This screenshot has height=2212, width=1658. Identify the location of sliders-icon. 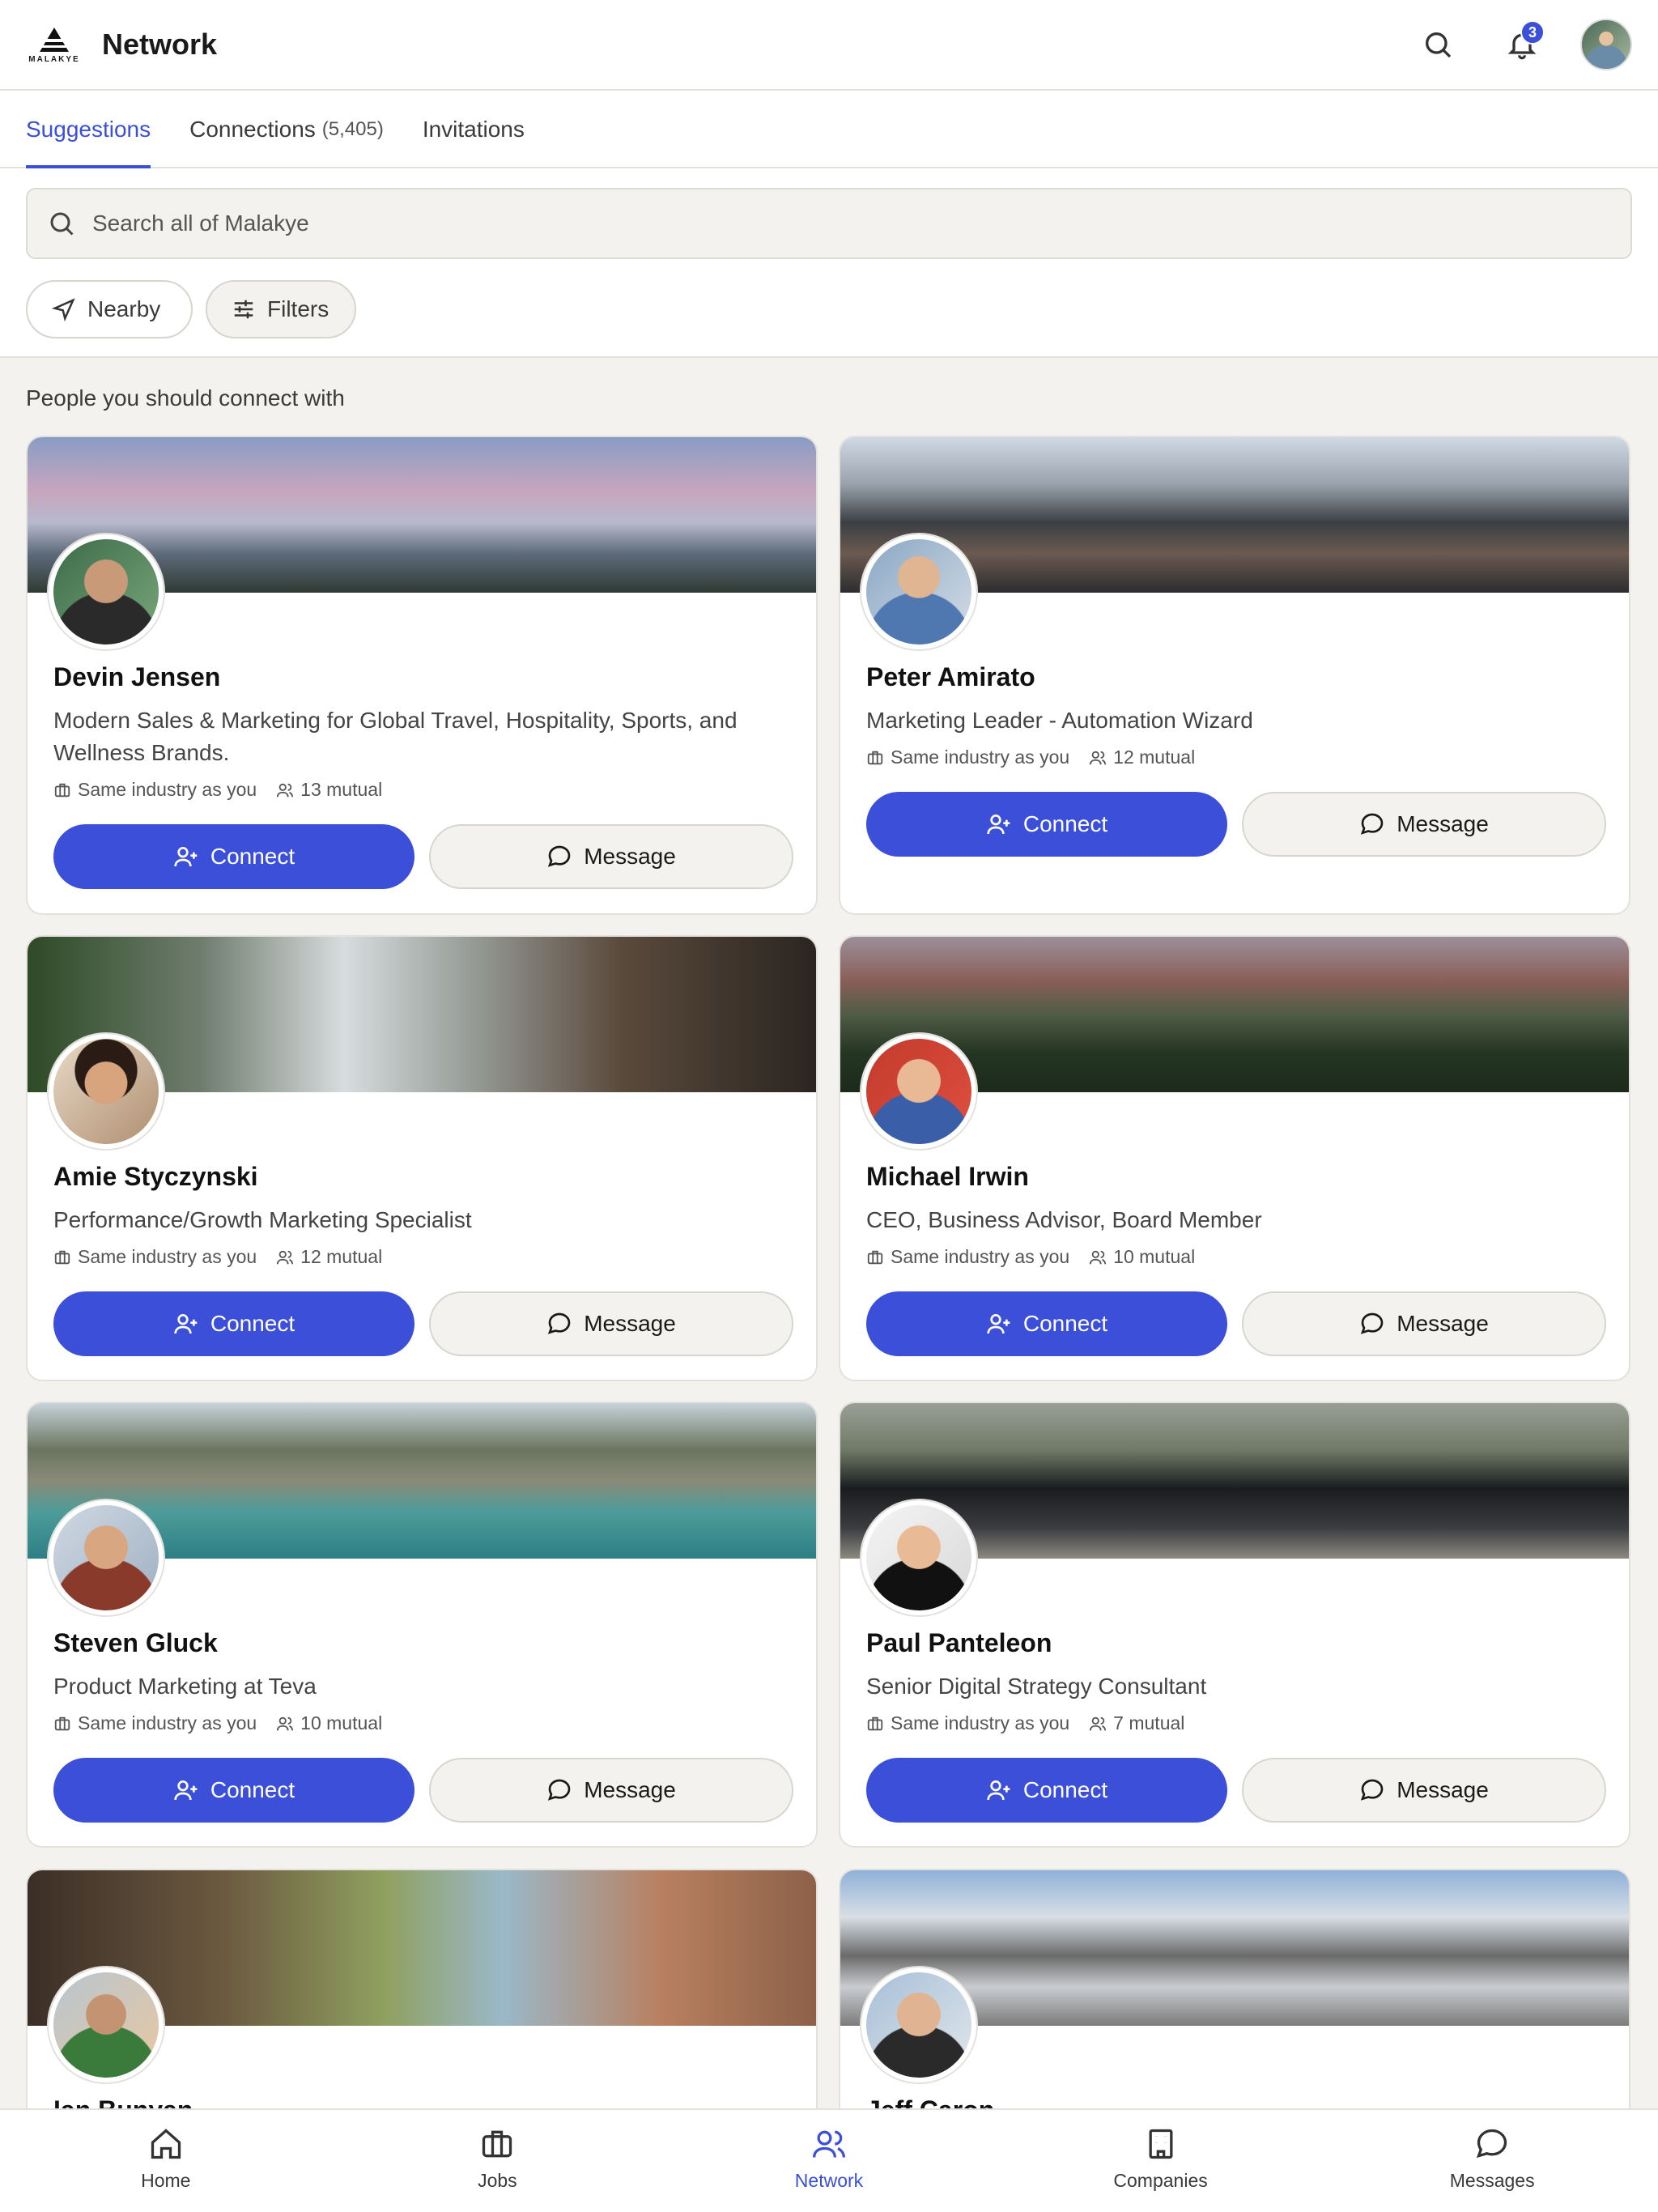
(243, 310).